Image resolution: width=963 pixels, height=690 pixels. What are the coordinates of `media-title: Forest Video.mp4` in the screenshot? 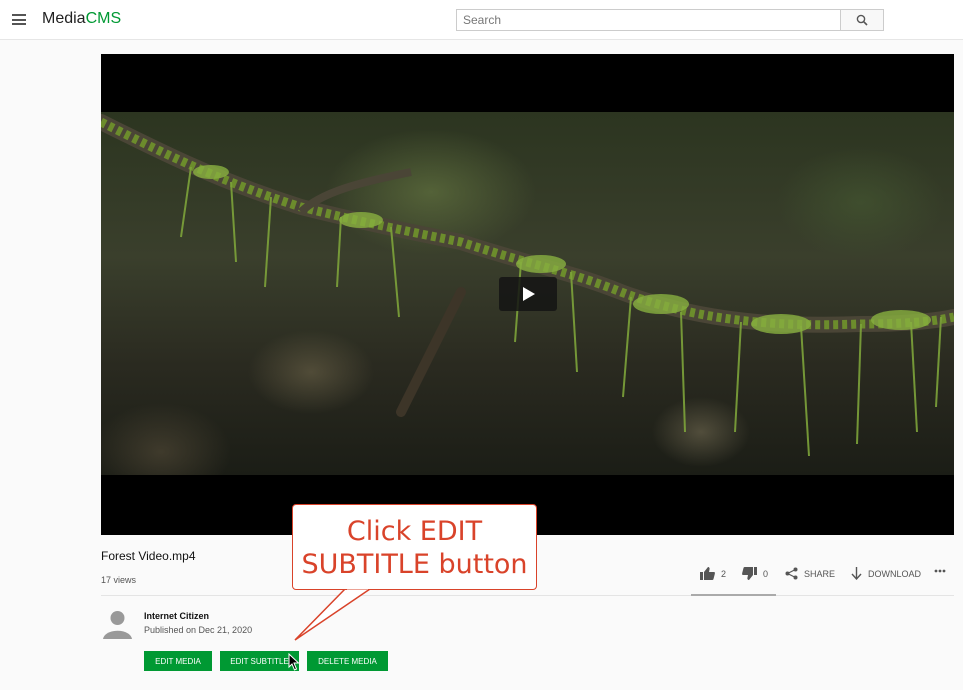 It's located at (148, 556).